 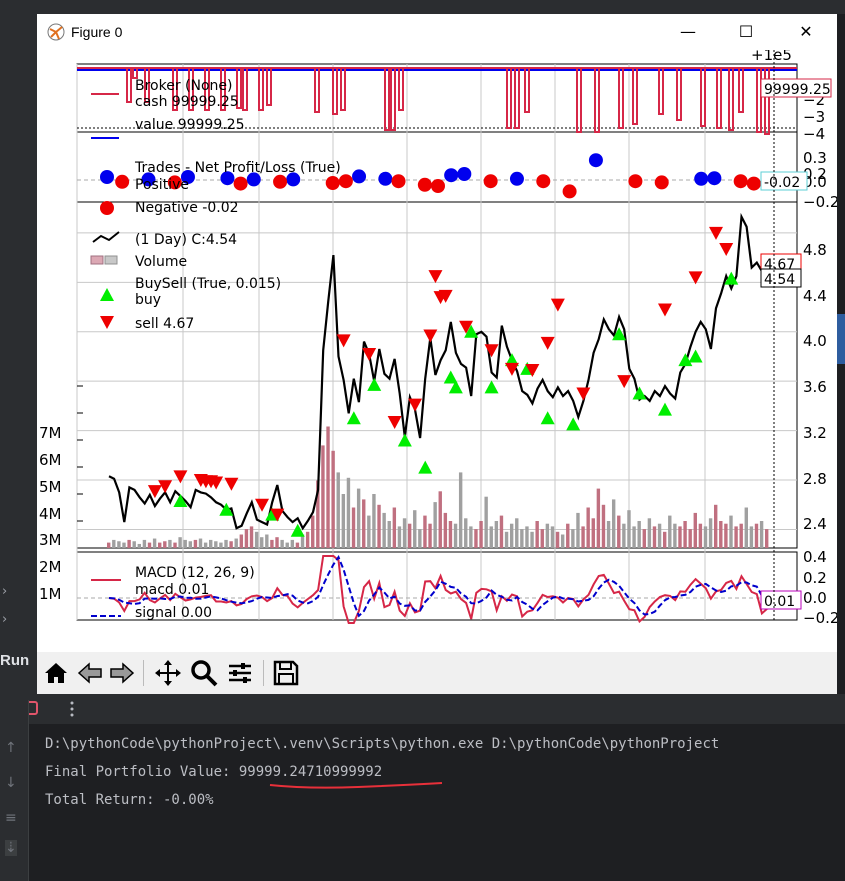 What do you see at coordinates (56, 673) in the screenshot?
I see `home-icon` at bounding box center [56, 673].